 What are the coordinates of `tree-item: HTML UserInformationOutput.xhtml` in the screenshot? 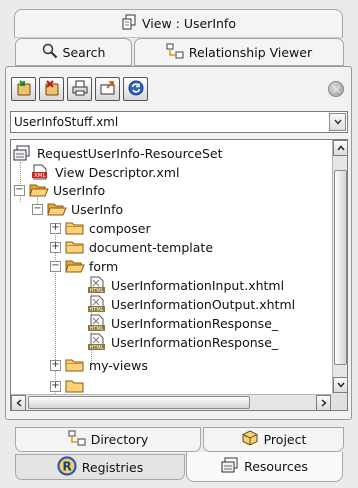 It's located at (191, 304).